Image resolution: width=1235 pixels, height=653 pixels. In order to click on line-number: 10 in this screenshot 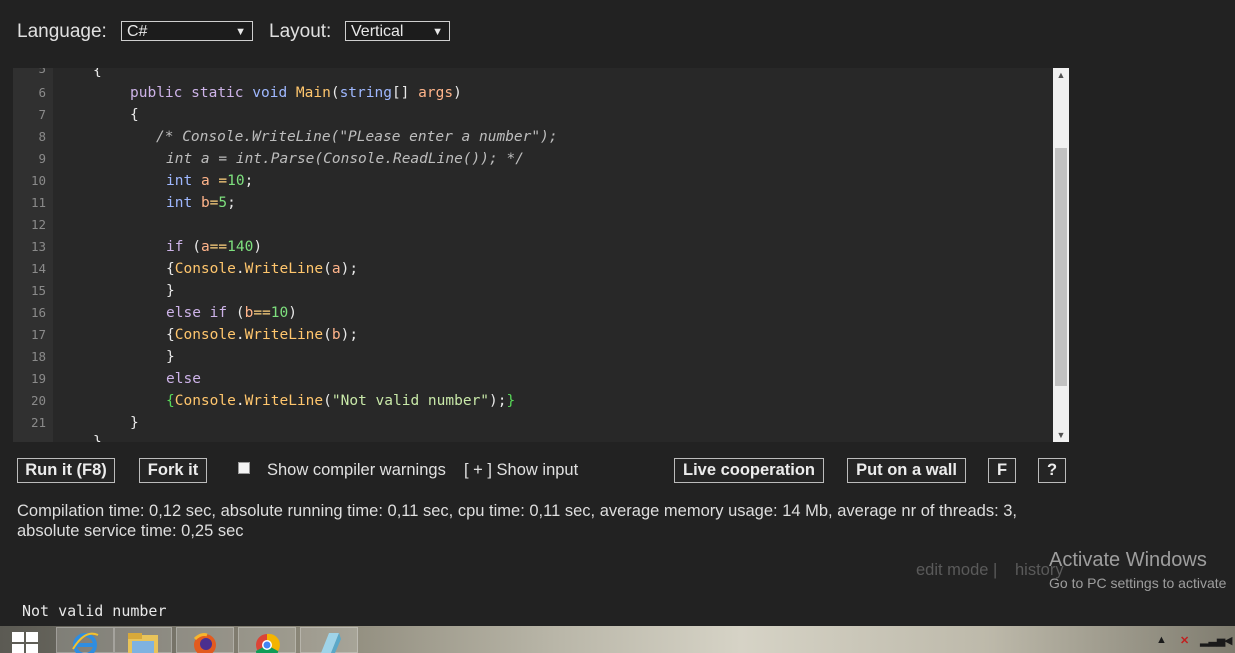, I will do `click(38, 180)`.